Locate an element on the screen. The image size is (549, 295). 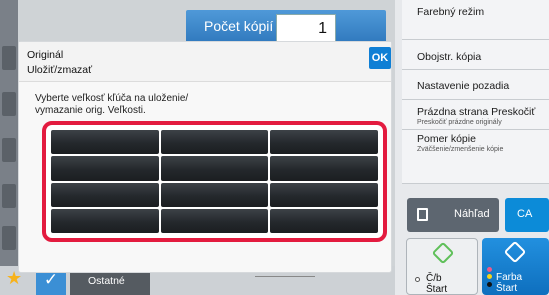
ca-button: CA is located at coordinates (527, 215).